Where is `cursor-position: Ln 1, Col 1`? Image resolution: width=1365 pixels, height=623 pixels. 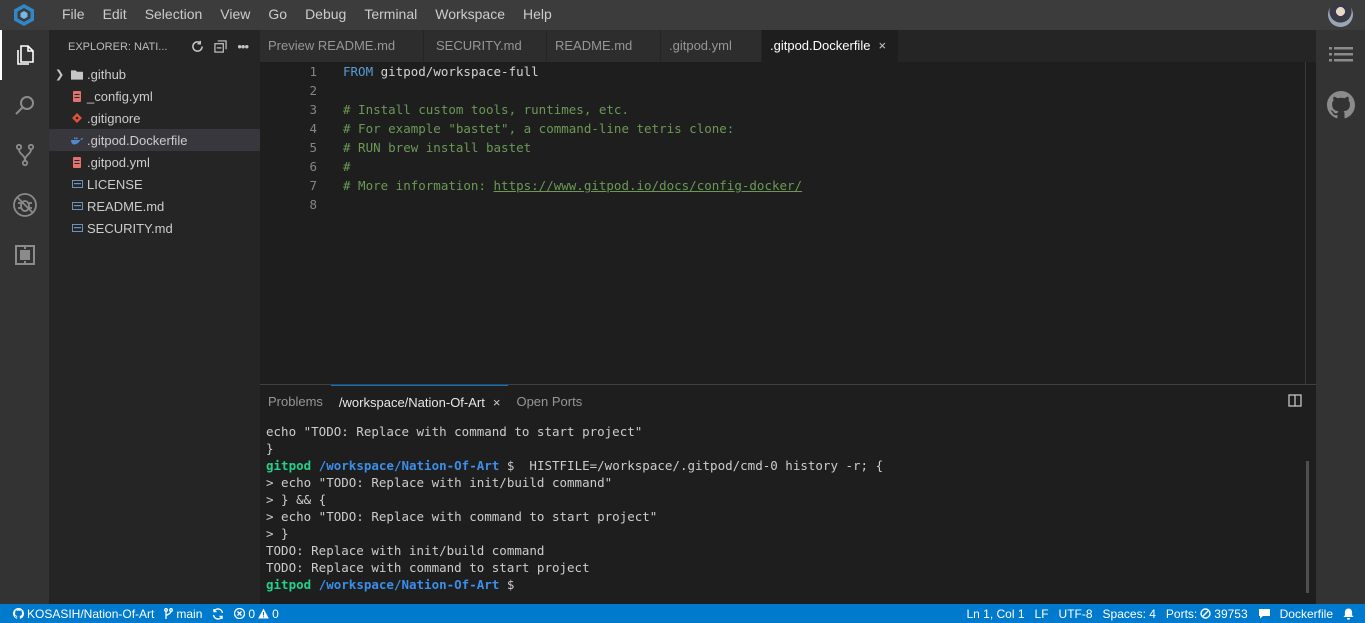 cursor-position: Ln 1, Col 1 is located at coordinates (995, 613).